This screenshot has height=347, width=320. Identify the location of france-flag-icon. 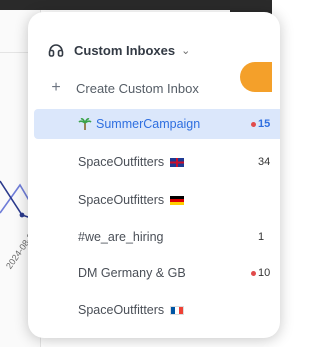
(177, 310).